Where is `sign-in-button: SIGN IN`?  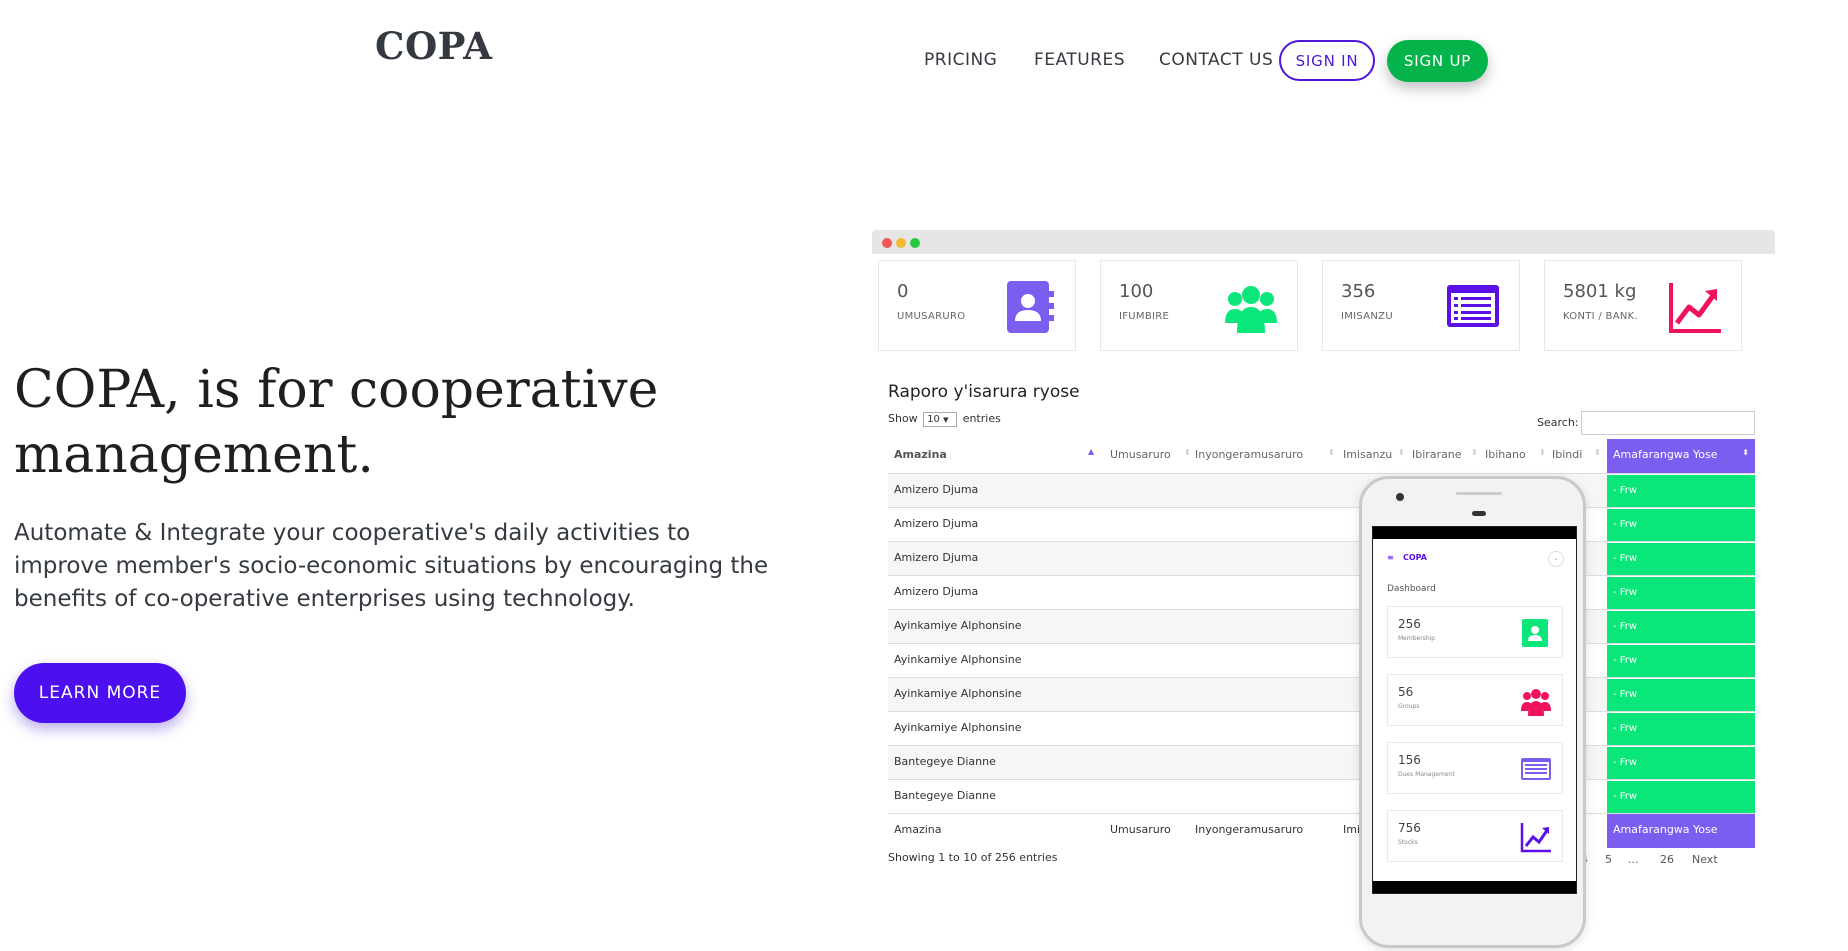 sign-in-button: SIGN IN is located at coordinates (1327, 60).